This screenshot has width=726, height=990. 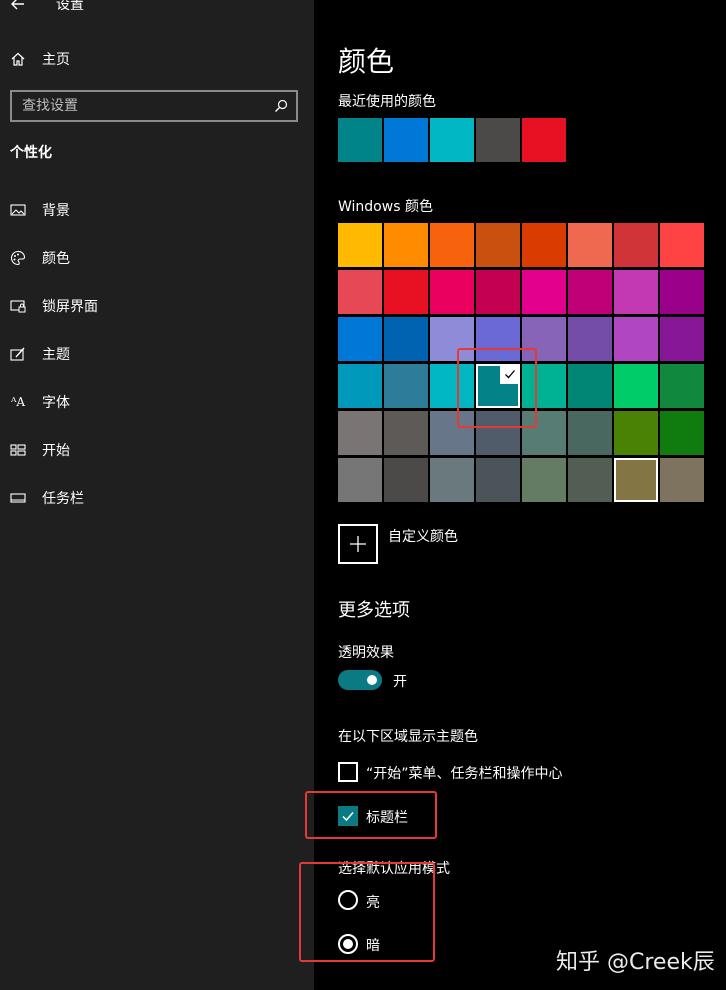 What do you see at coordinates (394, 869) in the screenshot?
I see `app-mode-label: 选择默认应用模式` at bounding box center [394, 869].